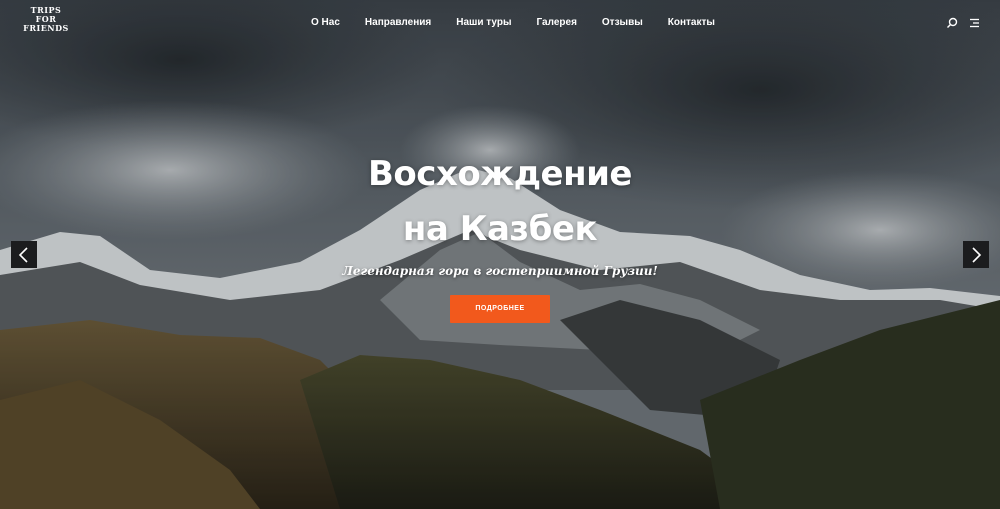  I want to click on slider-prev-button, so click(24, 254).